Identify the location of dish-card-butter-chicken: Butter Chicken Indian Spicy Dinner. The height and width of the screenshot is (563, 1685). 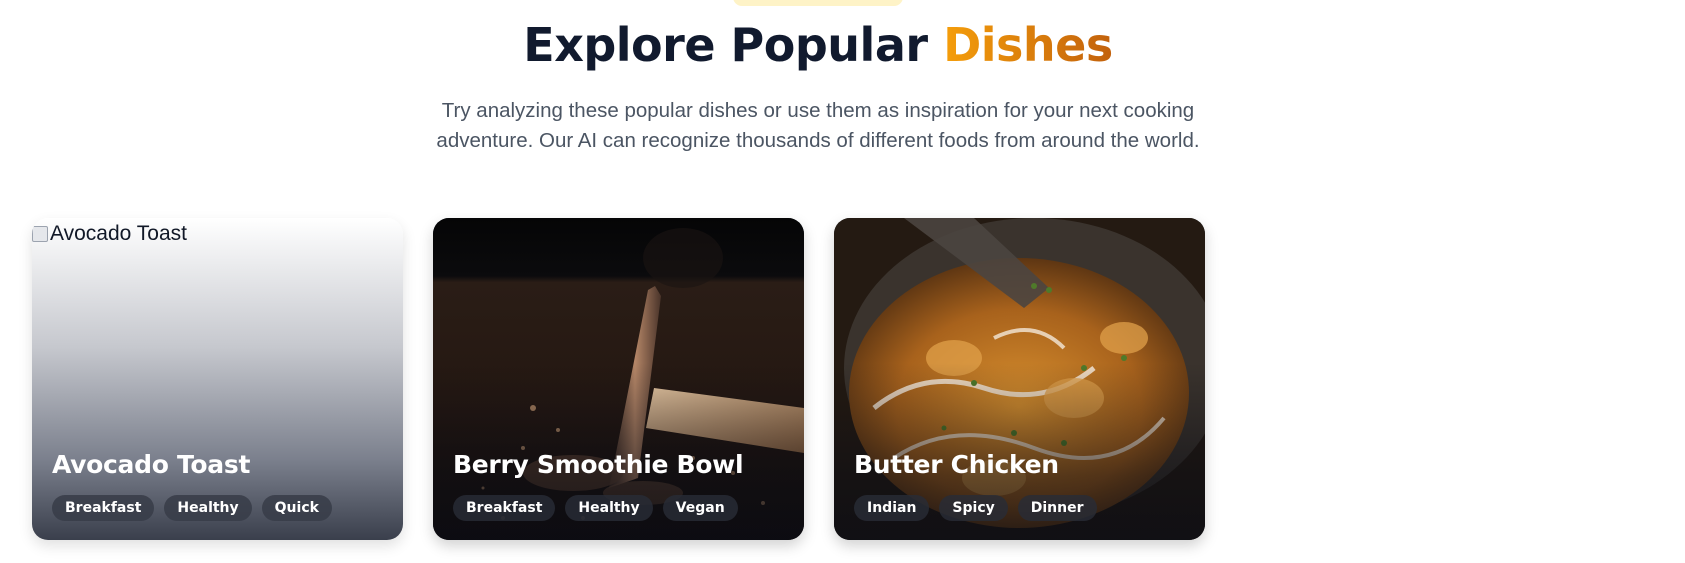
(1019, 379).